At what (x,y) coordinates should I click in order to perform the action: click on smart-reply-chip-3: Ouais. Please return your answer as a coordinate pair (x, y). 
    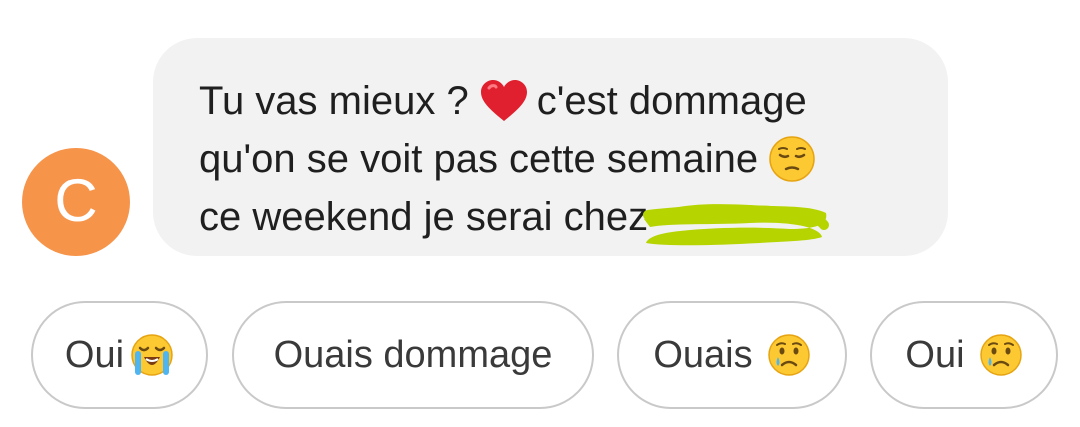
    Looking at the image, I should click on (732, 355).